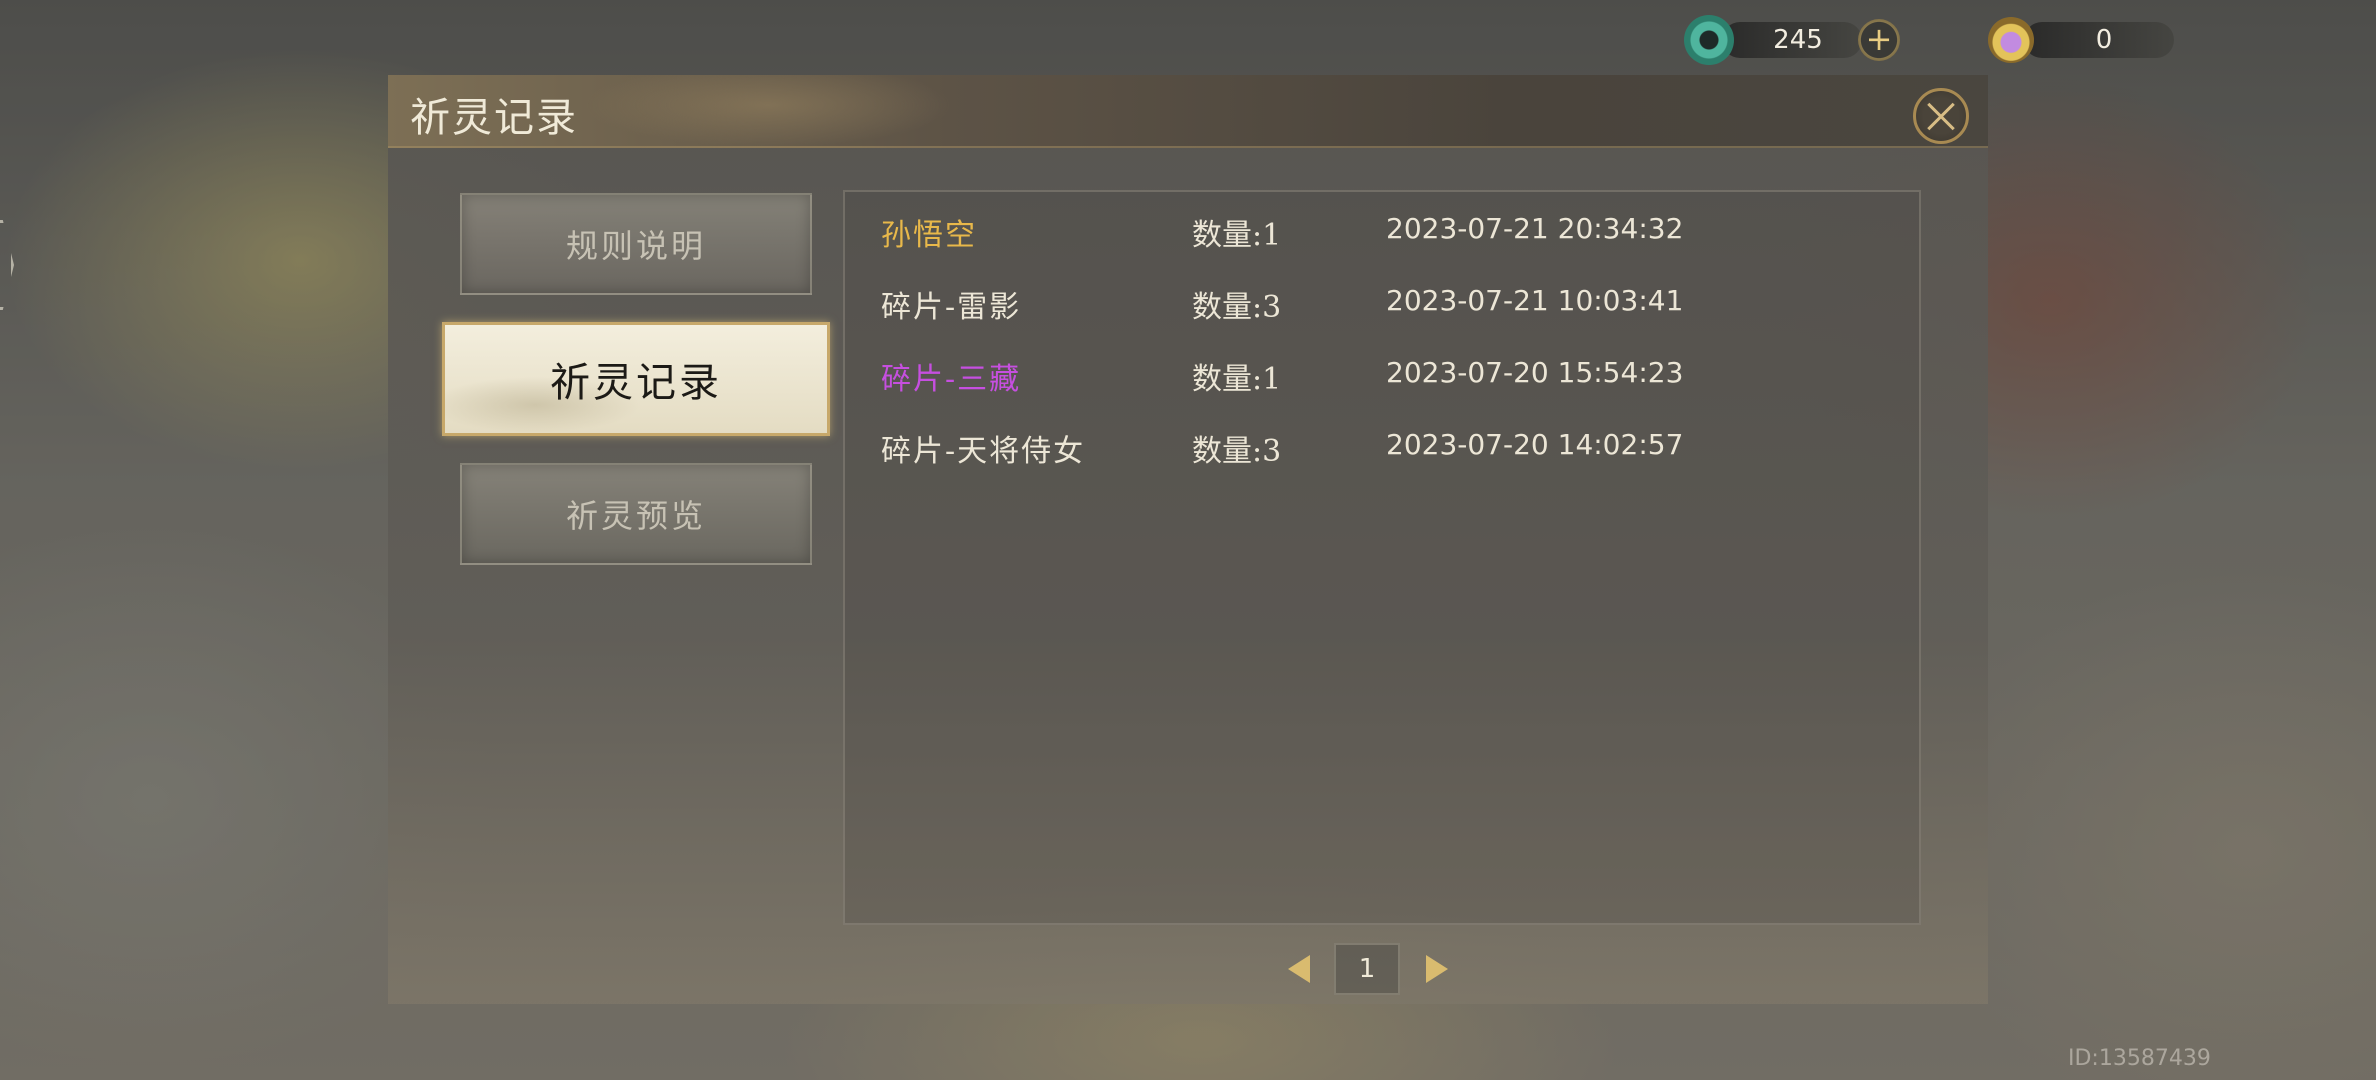 The image size is (2376, 1080). Describe the element at coordinates (1792, 40) in the screenshot. I see `jade-amount: 245` at that location.